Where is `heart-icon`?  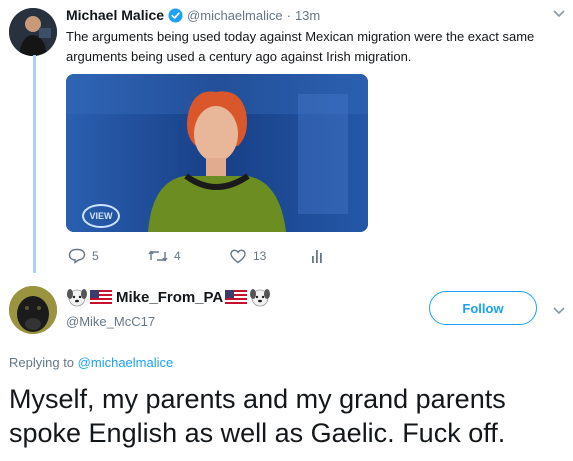 heart-icon is located at coordinates (238, 256).